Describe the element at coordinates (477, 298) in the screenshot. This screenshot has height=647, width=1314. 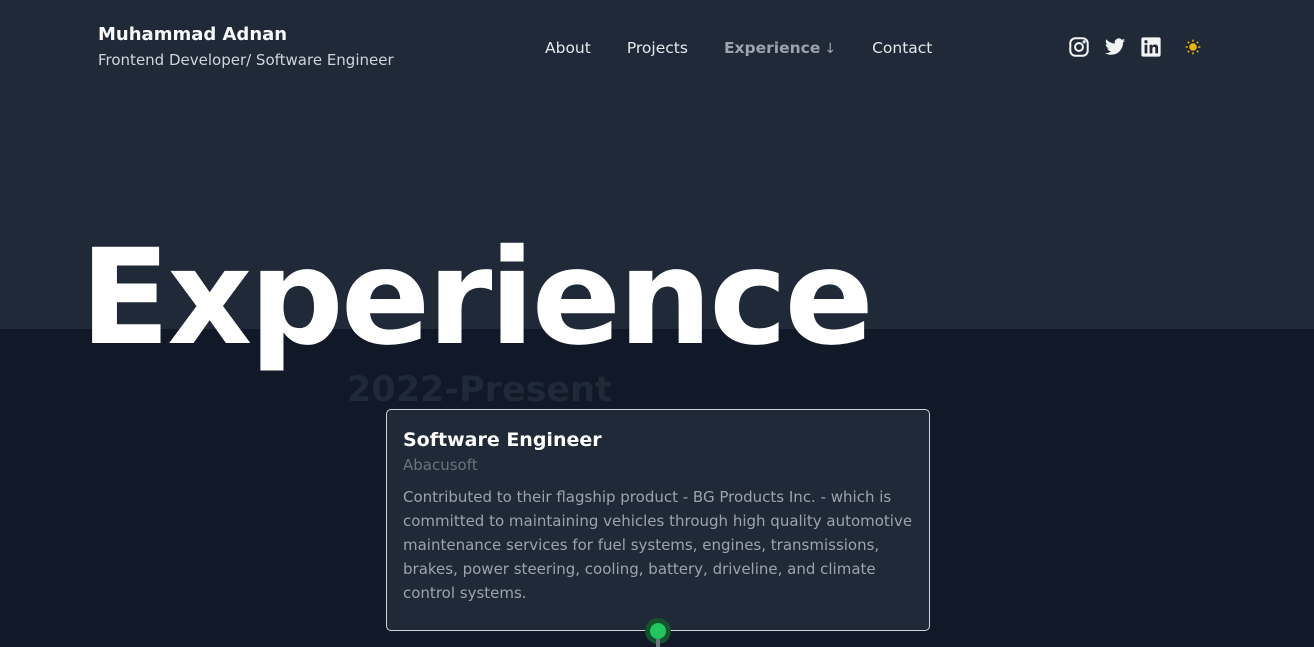
I see `page-title: Experience` at that location.